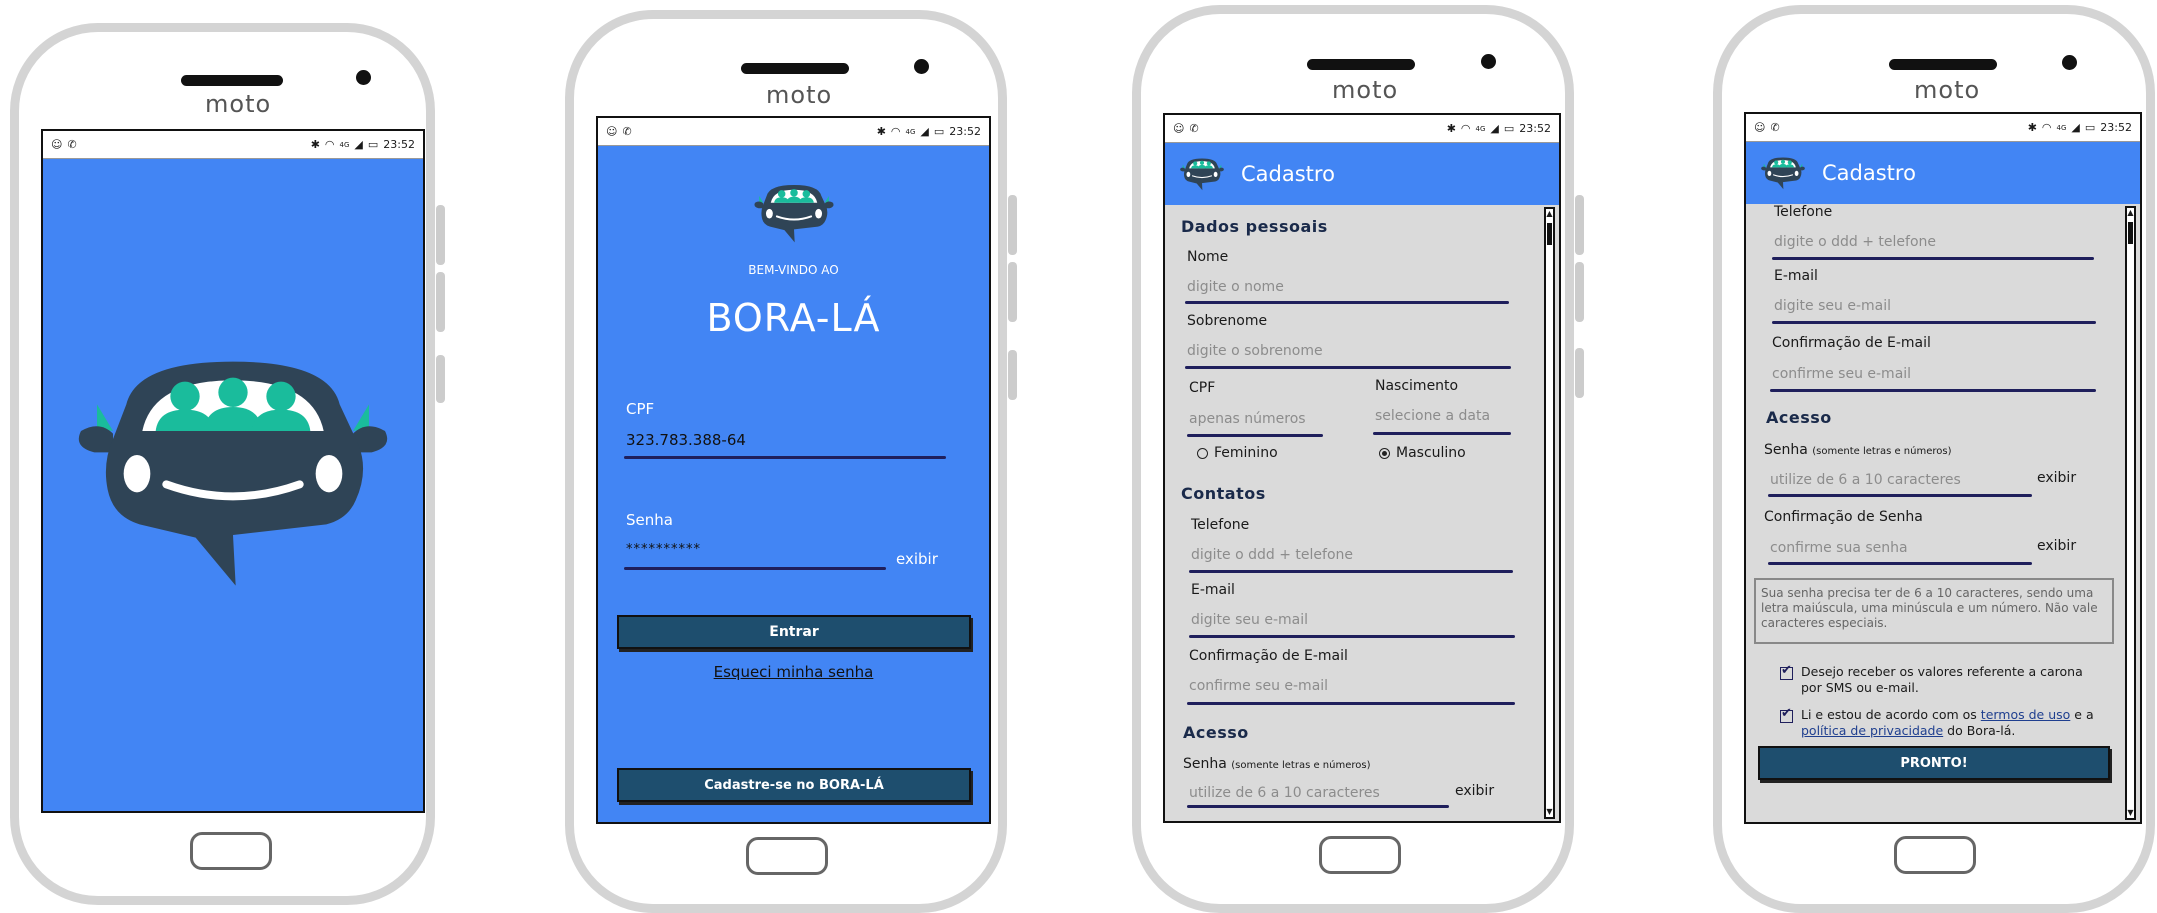 The image size is (2157, 913). What do you see at coordinates (1803, 212) in the screenshot?
I see `telefone-label: Telefone` at bounding box center [1803, 212].